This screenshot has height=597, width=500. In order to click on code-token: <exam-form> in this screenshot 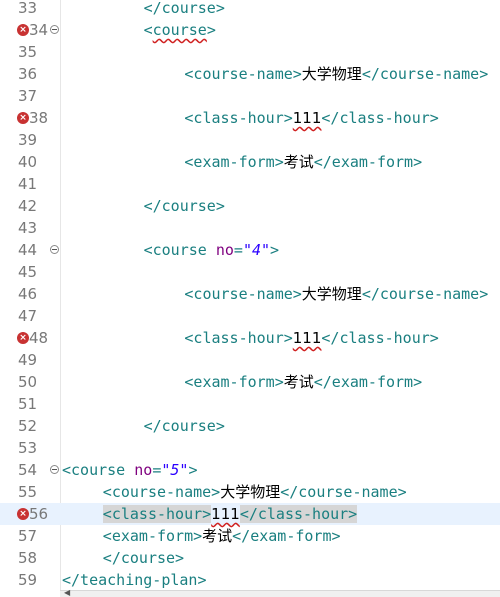, I will do `click(152, 536)`.